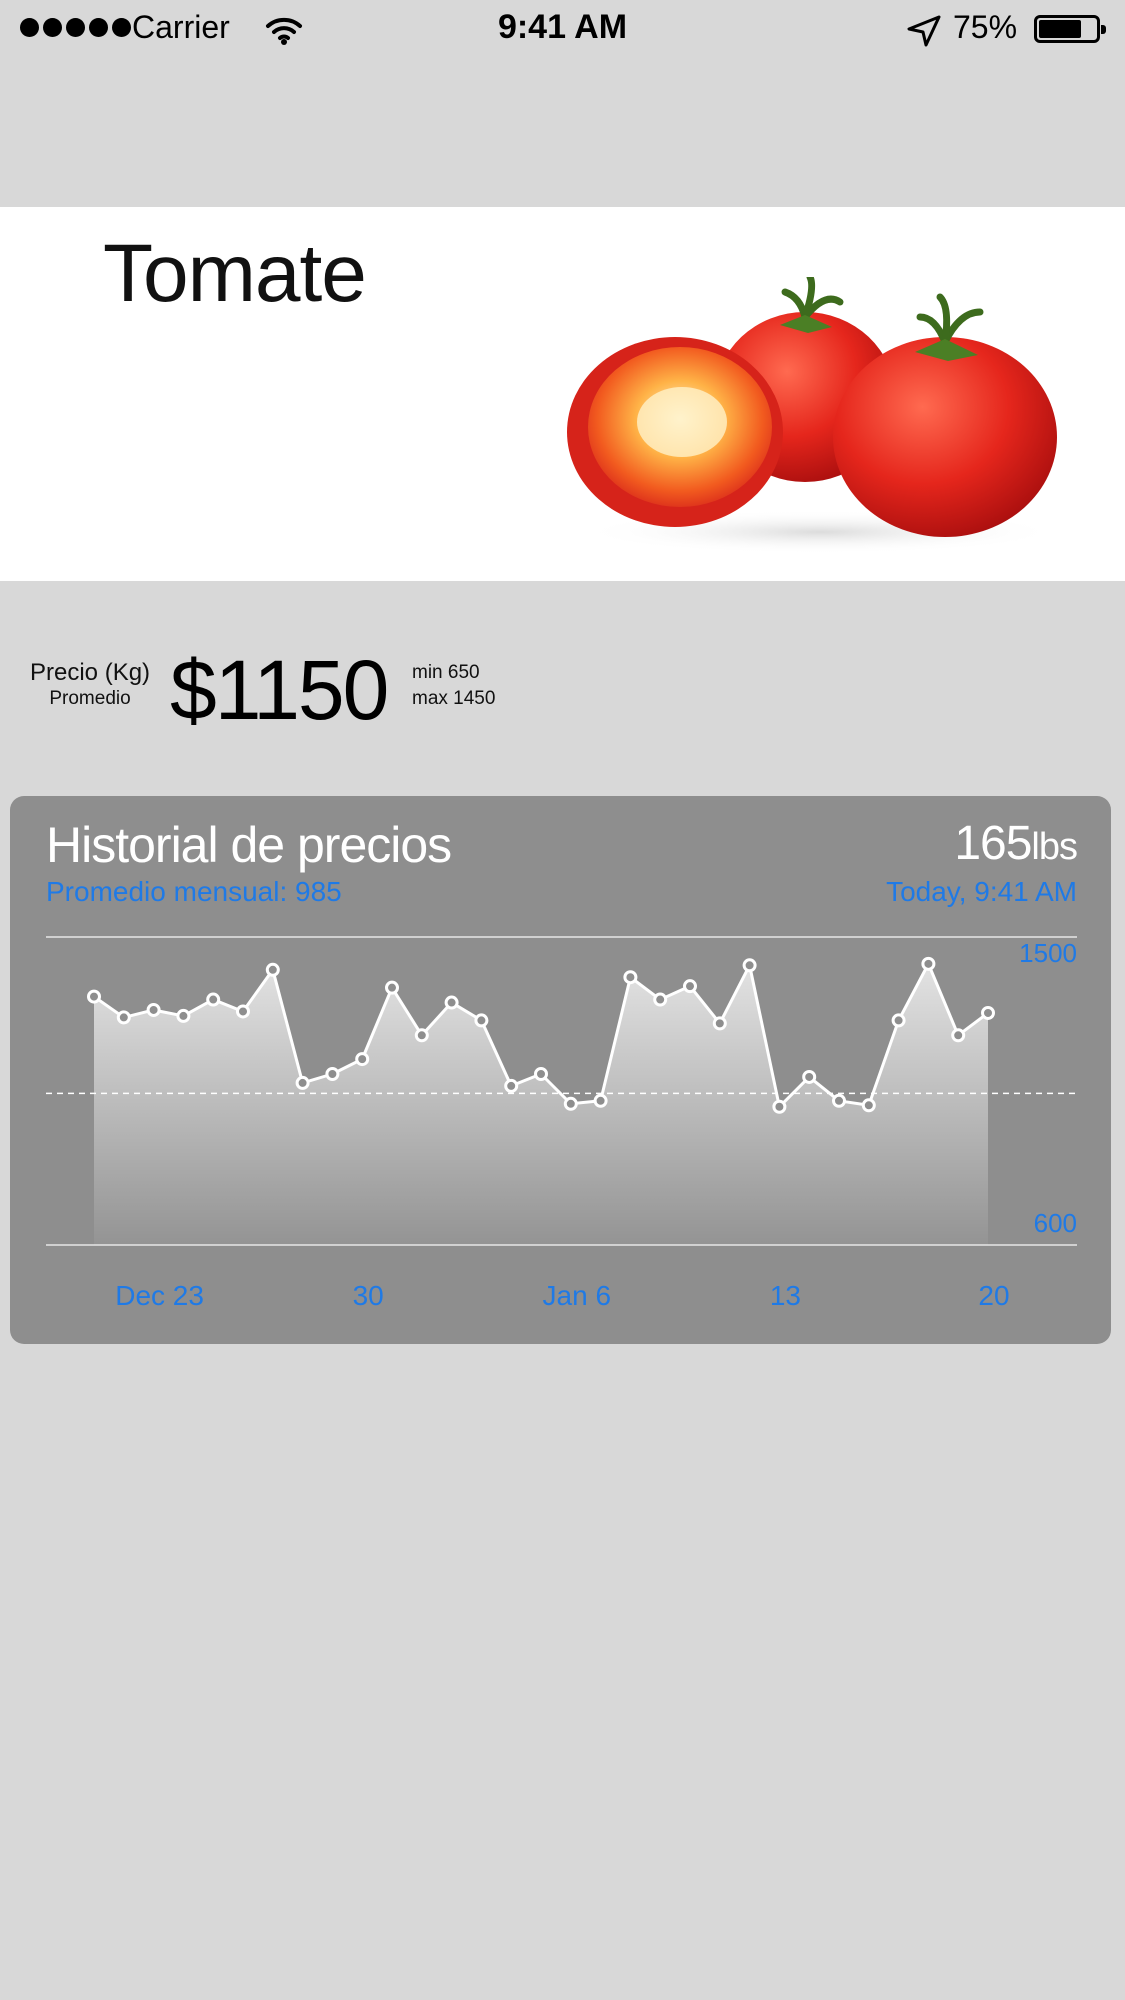 This screenshot has width=1125, height=2000. Describe the element at coordinates (1060, 29) in the screenshot. I see `battery-fill` at that location.